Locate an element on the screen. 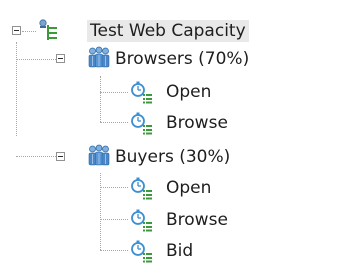 This screenshot has width=348, height=280. test-tree-icon is located at coordinates (48, 30).